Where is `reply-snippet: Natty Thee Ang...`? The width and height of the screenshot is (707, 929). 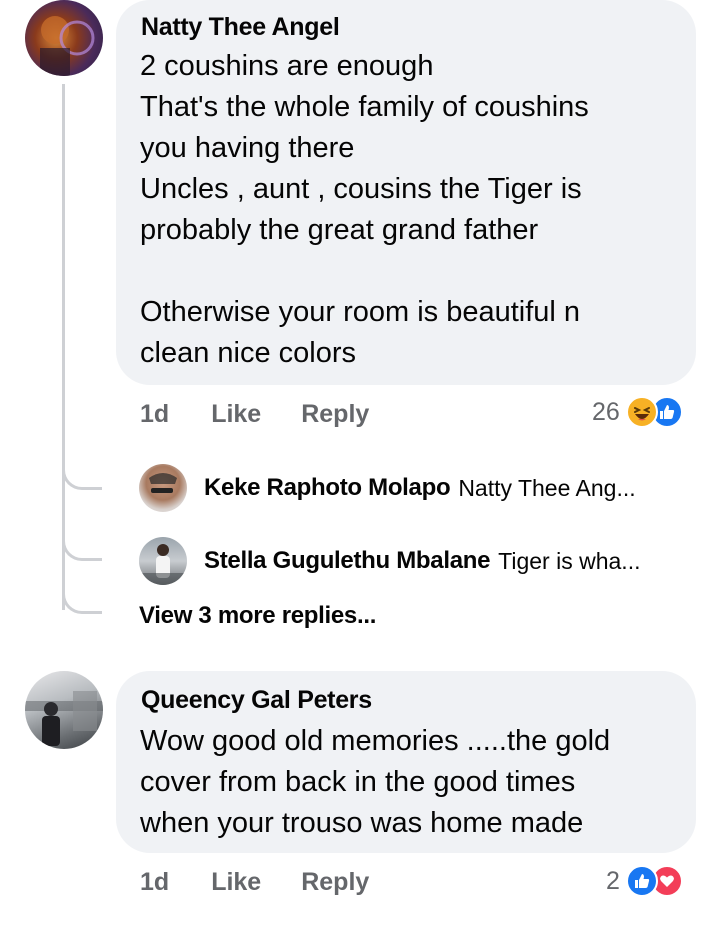 reply-snippet: Natty Thee Ang... is located at coordinates (547, 487).